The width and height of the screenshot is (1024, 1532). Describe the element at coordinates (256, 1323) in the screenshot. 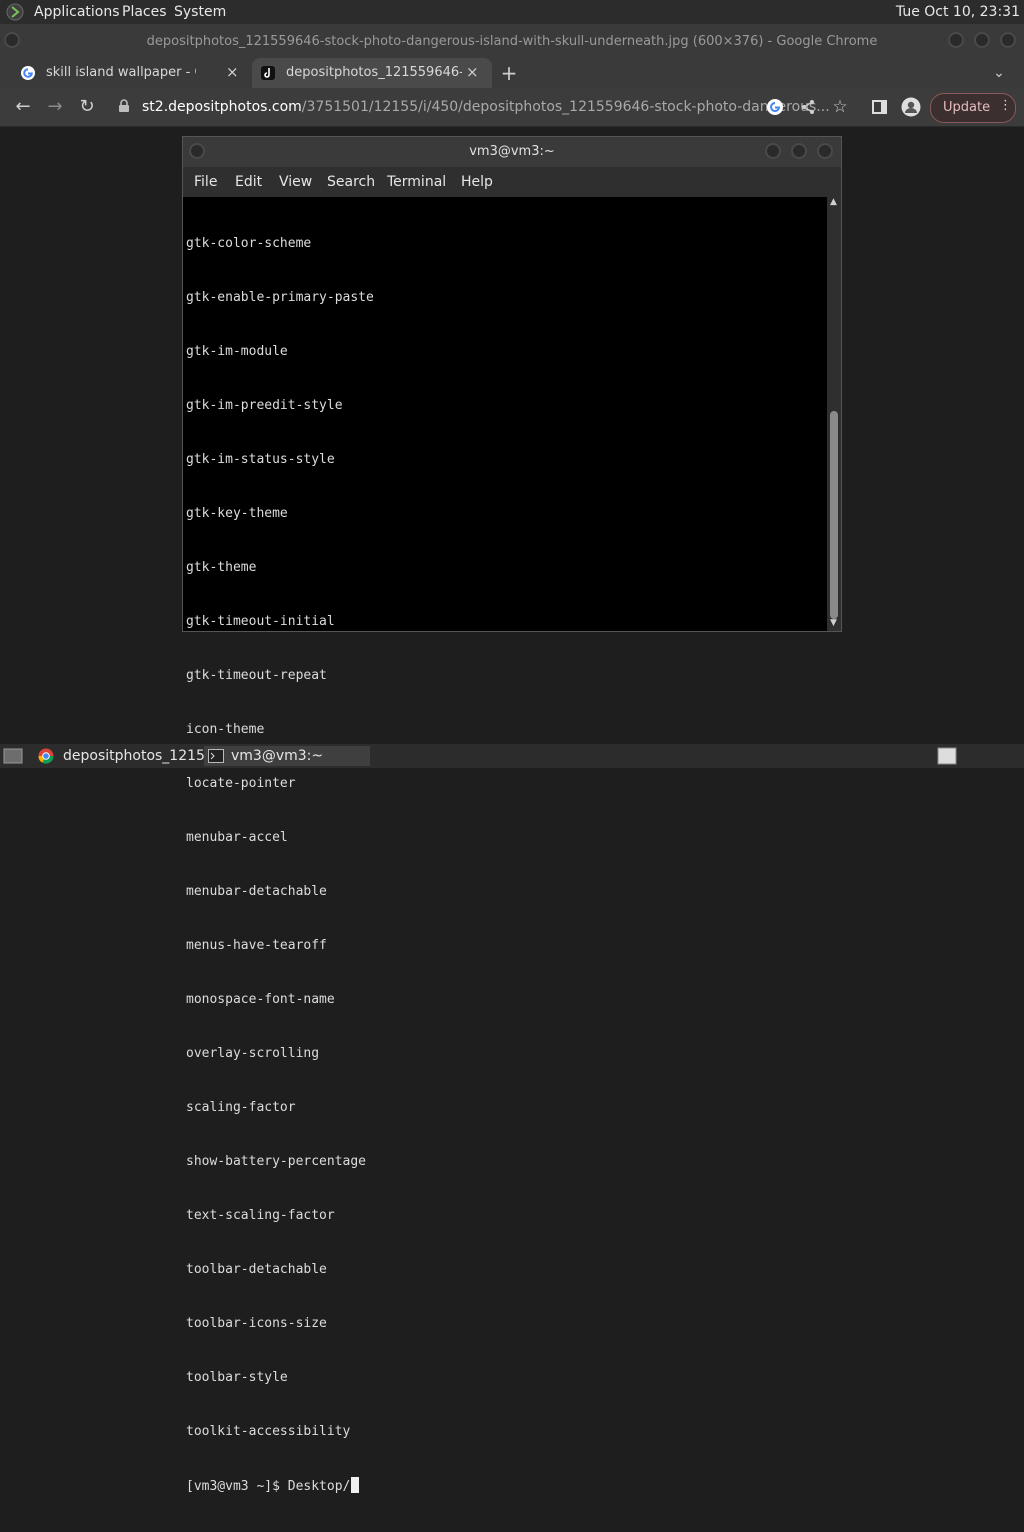

I see `output-line: toolbar-icons-size` at that location.